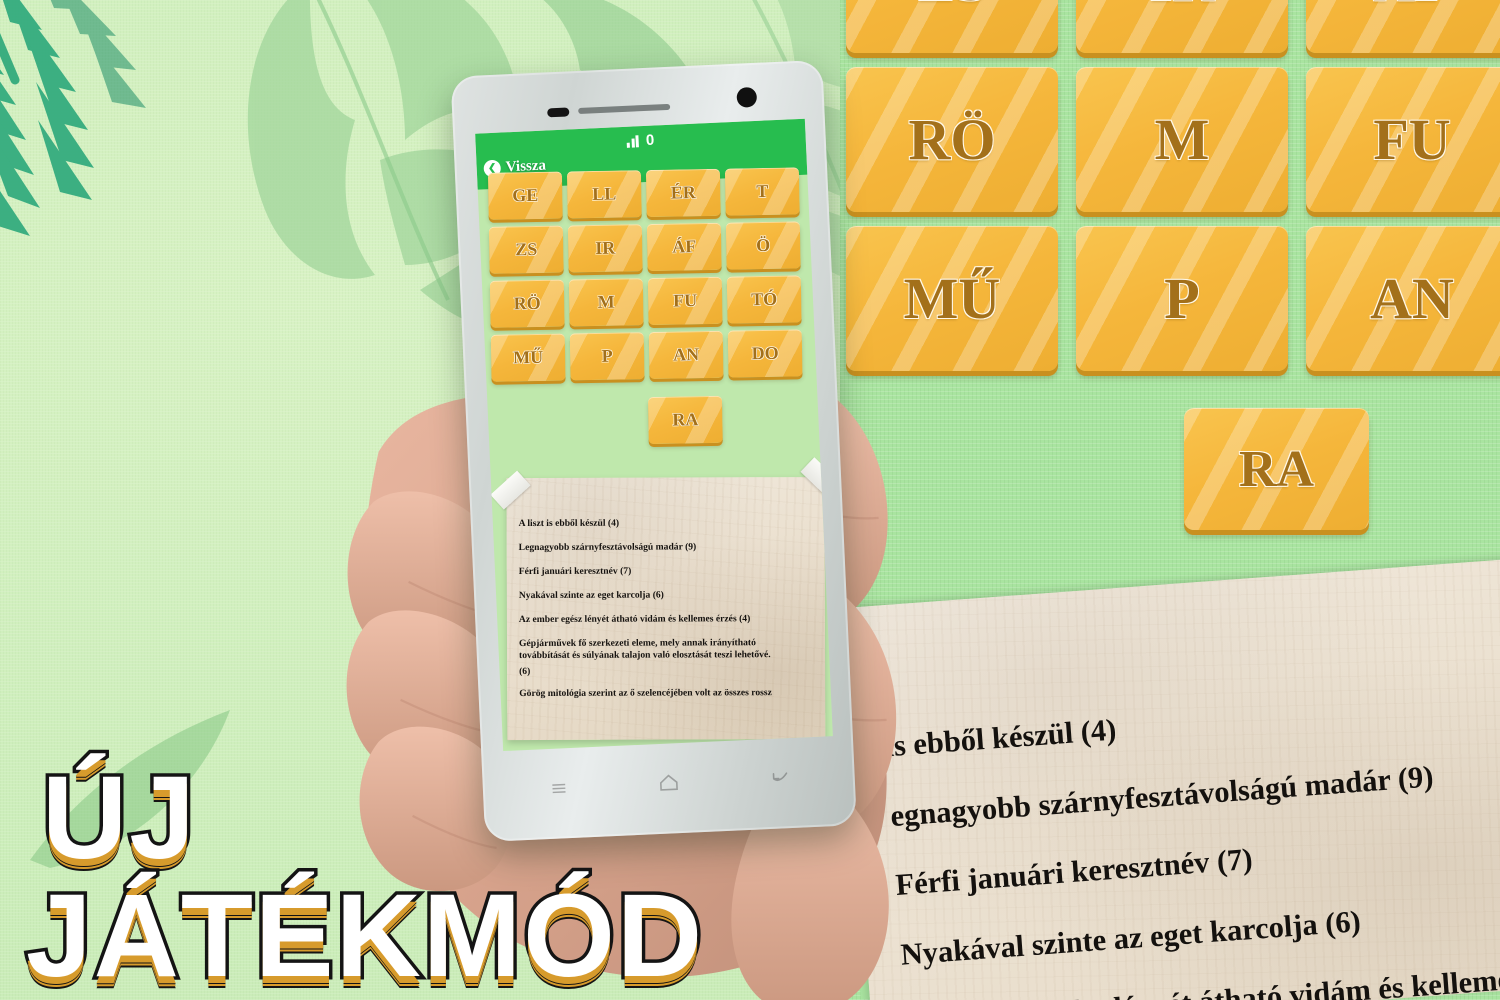  What do you see at coordinates (764, 299) in the screenshot?
I see `letter-tile: TÓ` at bounding box center [764, 299].